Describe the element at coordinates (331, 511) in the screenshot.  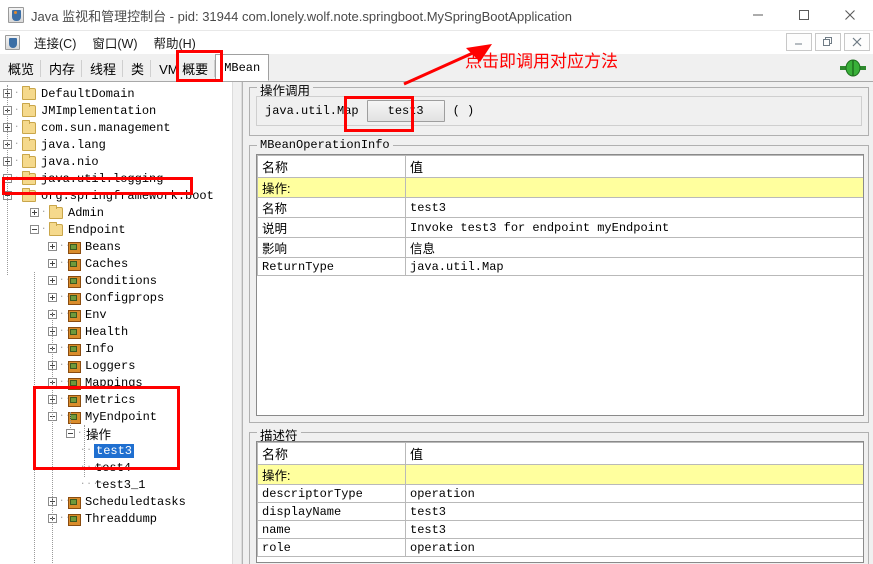
I see `cell-name: displayName` at that location.